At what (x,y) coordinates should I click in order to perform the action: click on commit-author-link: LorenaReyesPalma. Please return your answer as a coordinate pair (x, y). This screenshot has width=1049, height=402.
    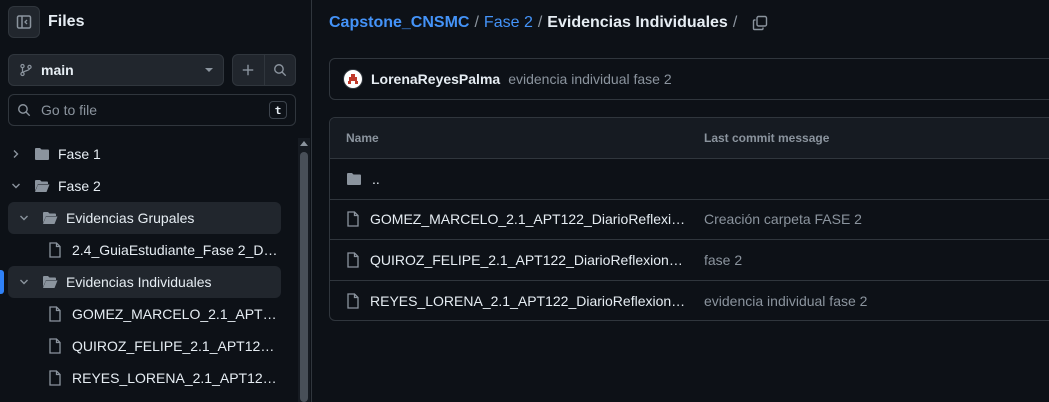
    Looking at the image, I should click on (435, 79).